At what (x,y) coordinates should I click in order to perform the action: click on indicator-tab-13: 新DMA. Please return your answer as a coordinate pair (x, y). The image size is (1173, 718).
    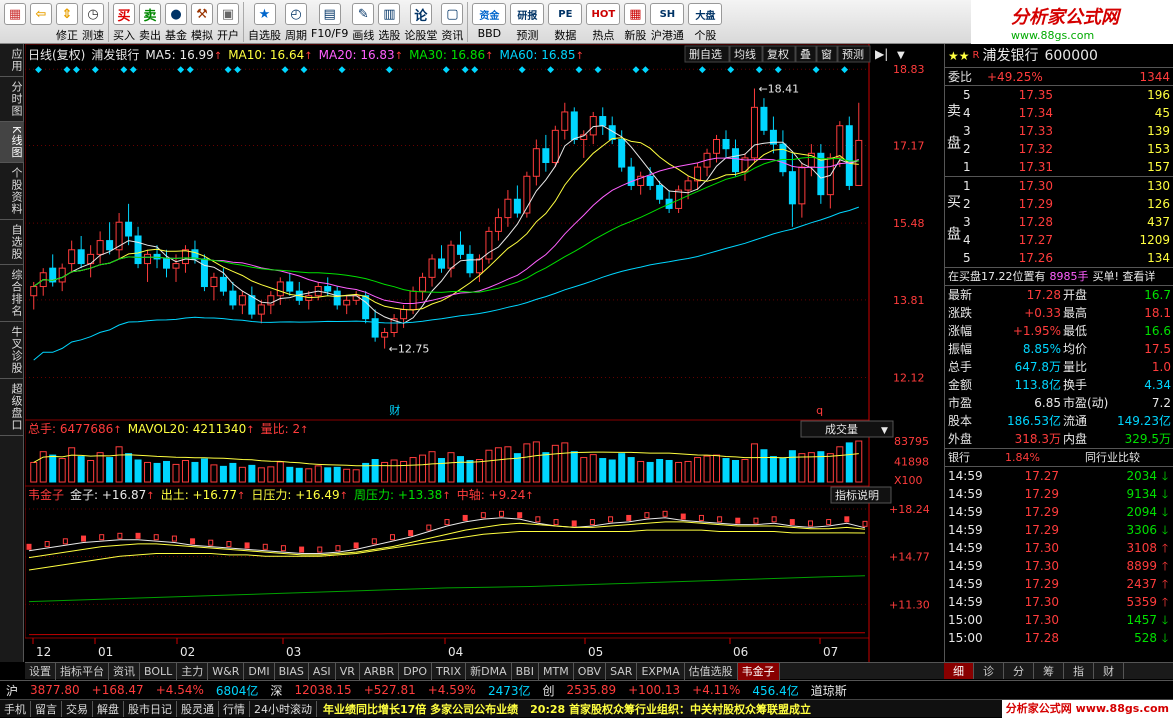
    Looking at the image, I should click on (489, 671).